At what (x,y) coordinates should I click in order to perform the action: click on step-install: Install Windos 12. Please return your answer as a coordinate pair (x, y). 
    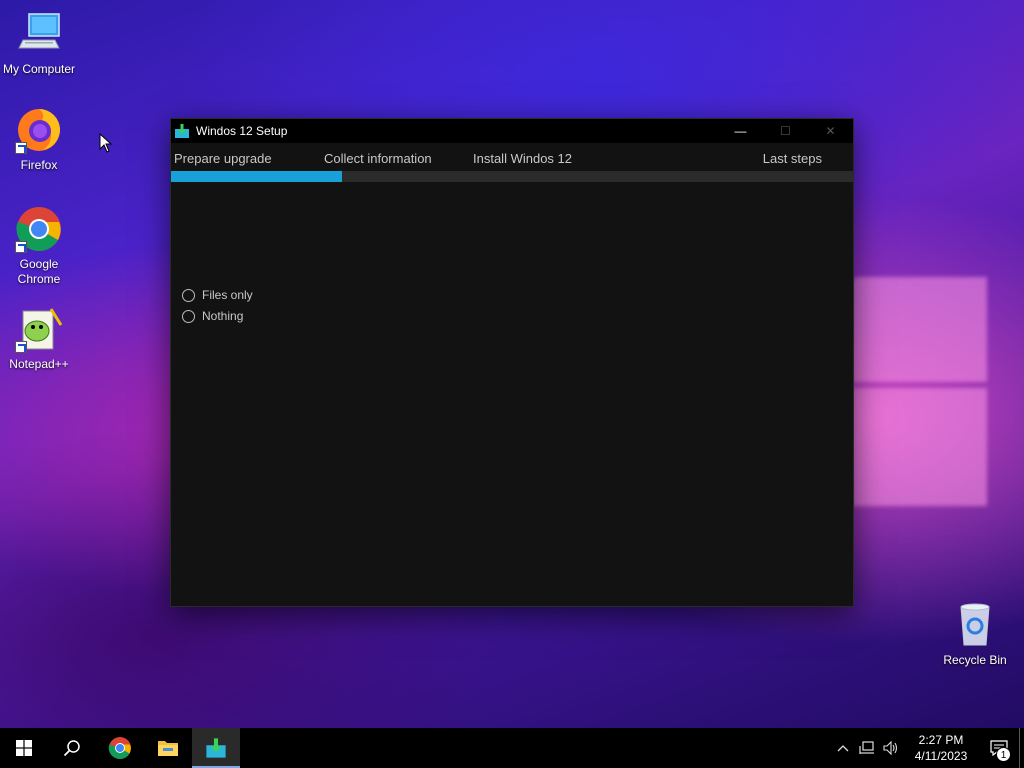
    Looking at the image, I should click on (522, 158).